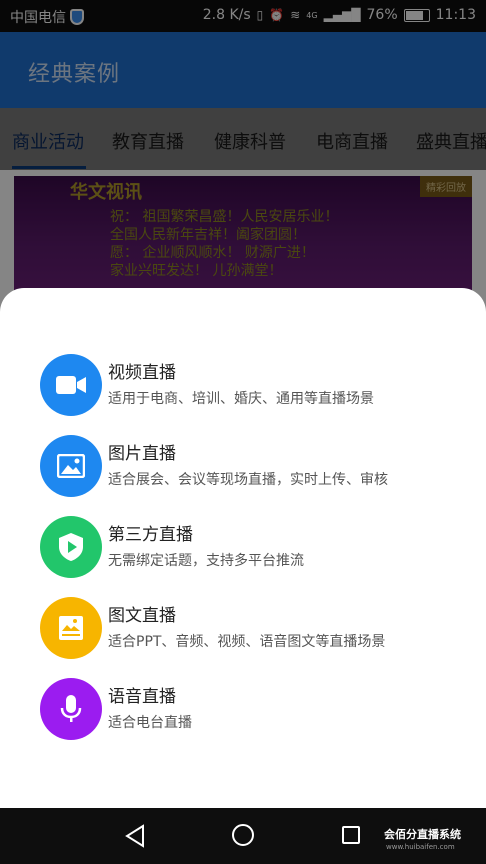 The image size is (486, 864). I want to click on watermark-title: 会佰分直播系统, so click(422, 834).